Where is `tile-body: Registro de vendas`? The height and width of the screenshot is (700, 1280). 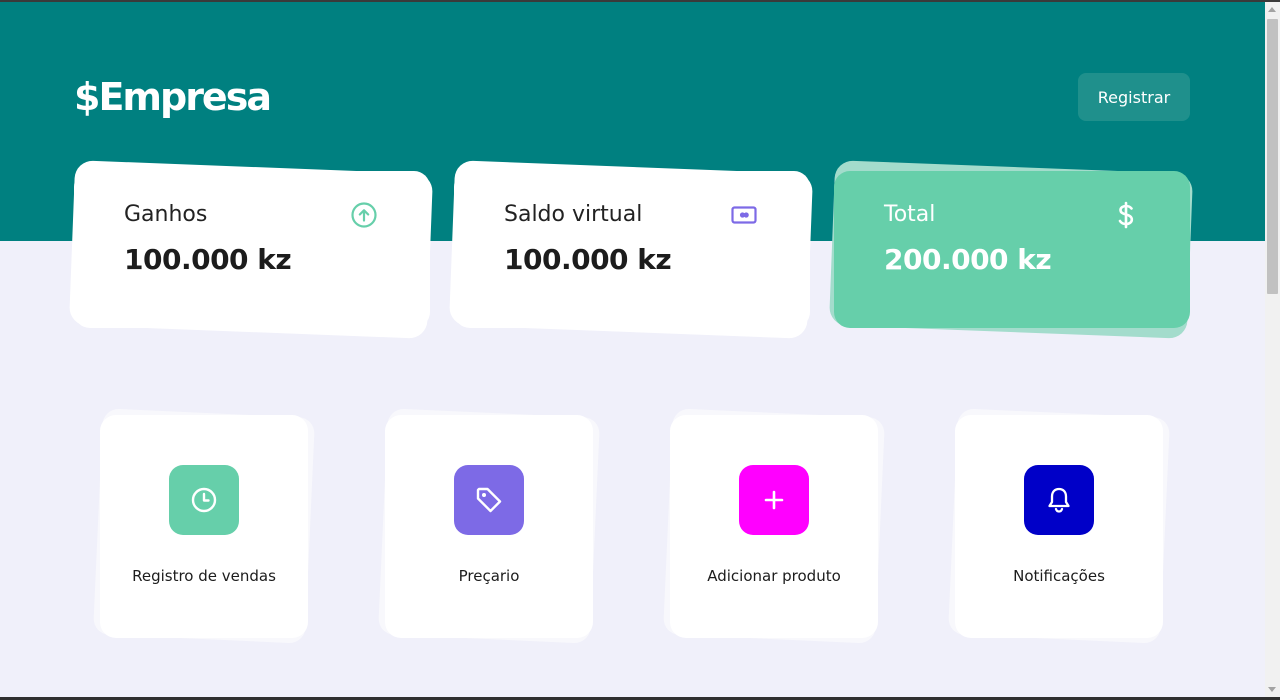
tile-body: Registro de vendas is located at coordinates (204, 526).